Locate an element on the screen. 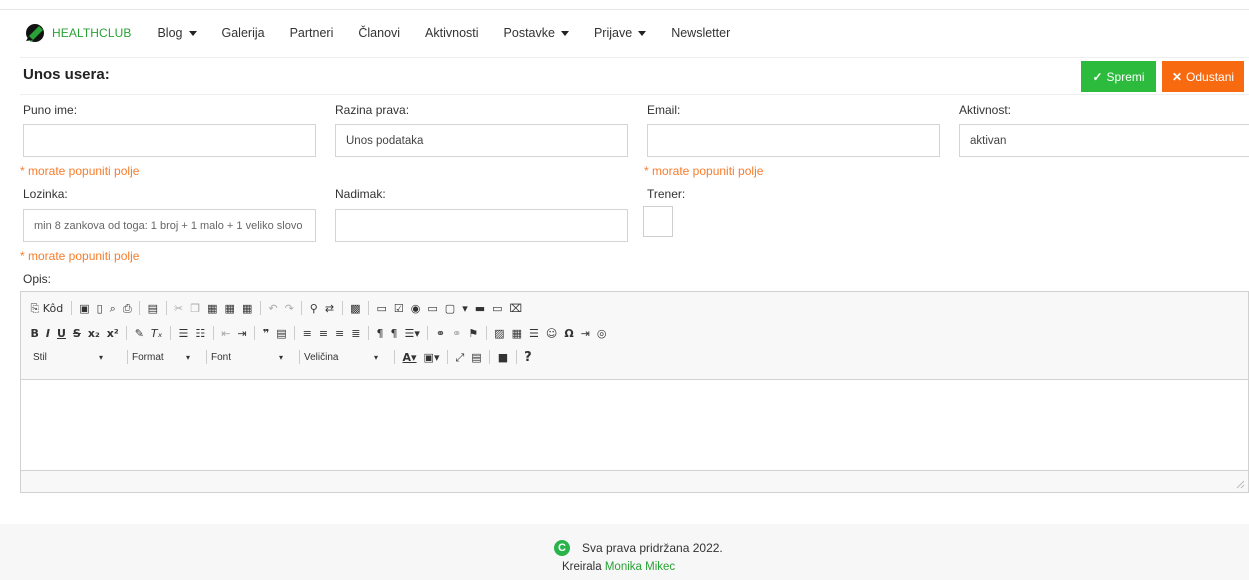 The height and width of the screenshot is (580, 1249). table-icon: ▦ is located at coordinates (517, 333).